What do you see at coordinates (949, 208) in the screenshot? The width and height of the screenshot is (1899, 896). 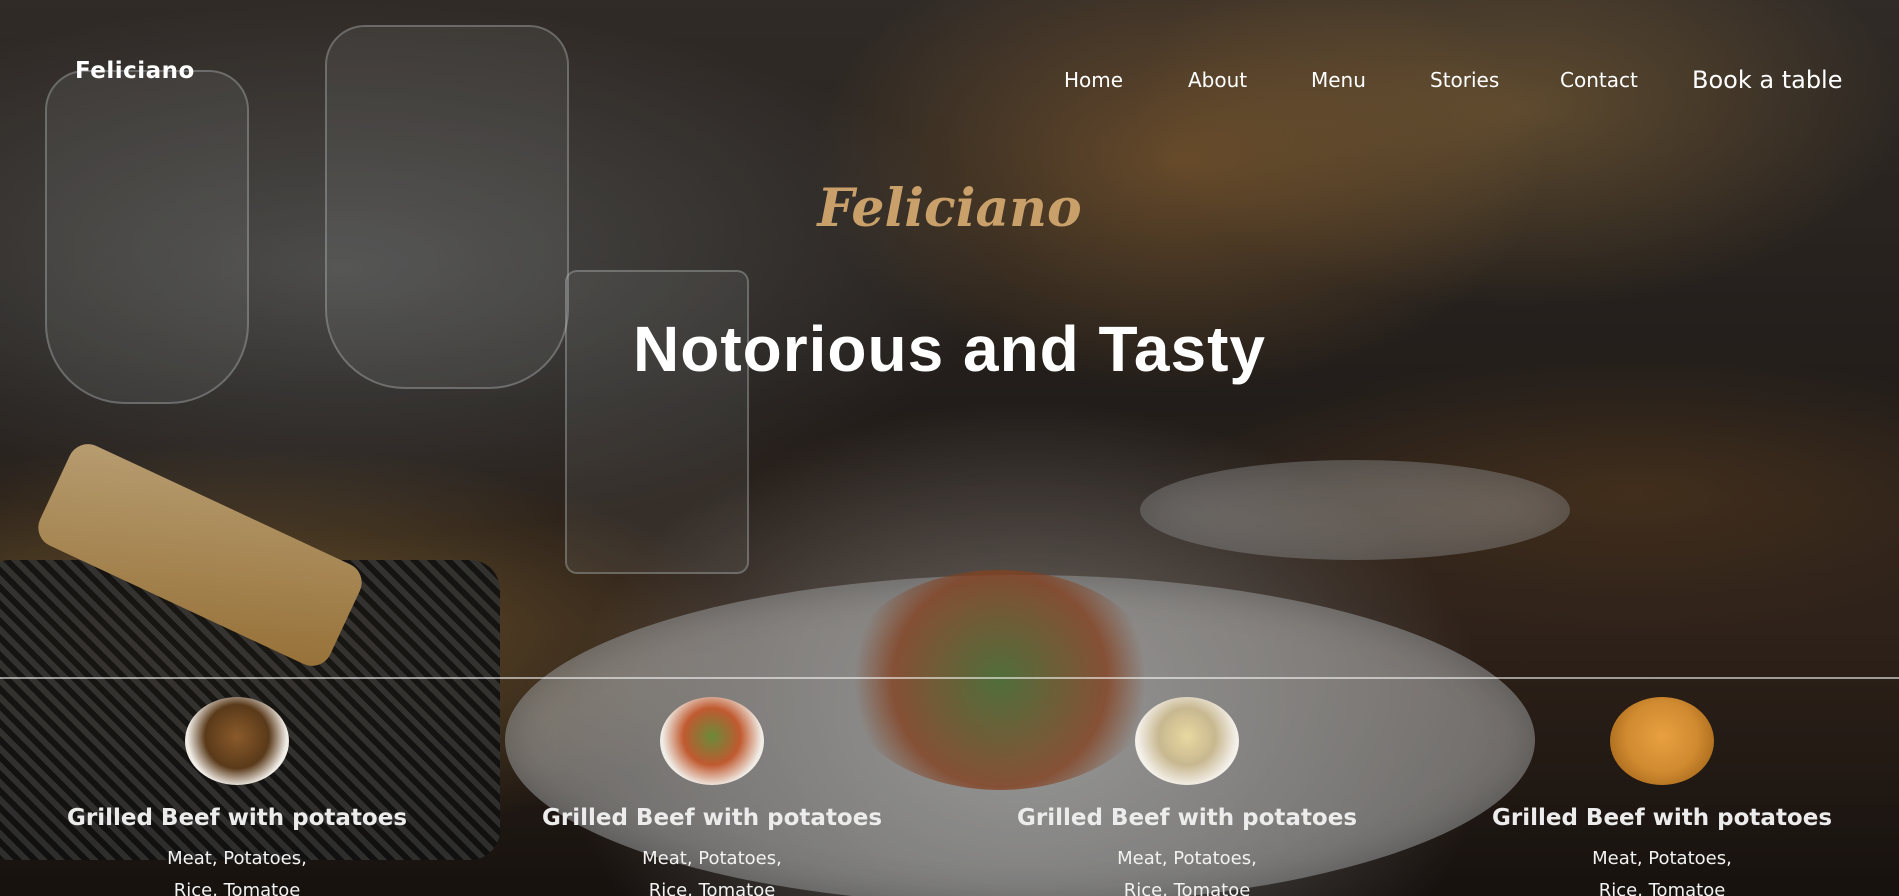 I see `script-logo: Feliciano` at bounding box center [949, 208].